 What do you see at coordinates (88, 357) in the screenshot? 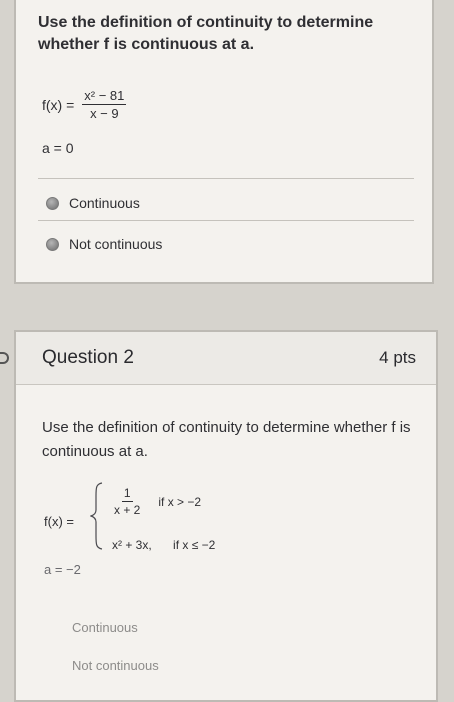
I see `question-2-title: Question 2` at bounding box center [88, 357].